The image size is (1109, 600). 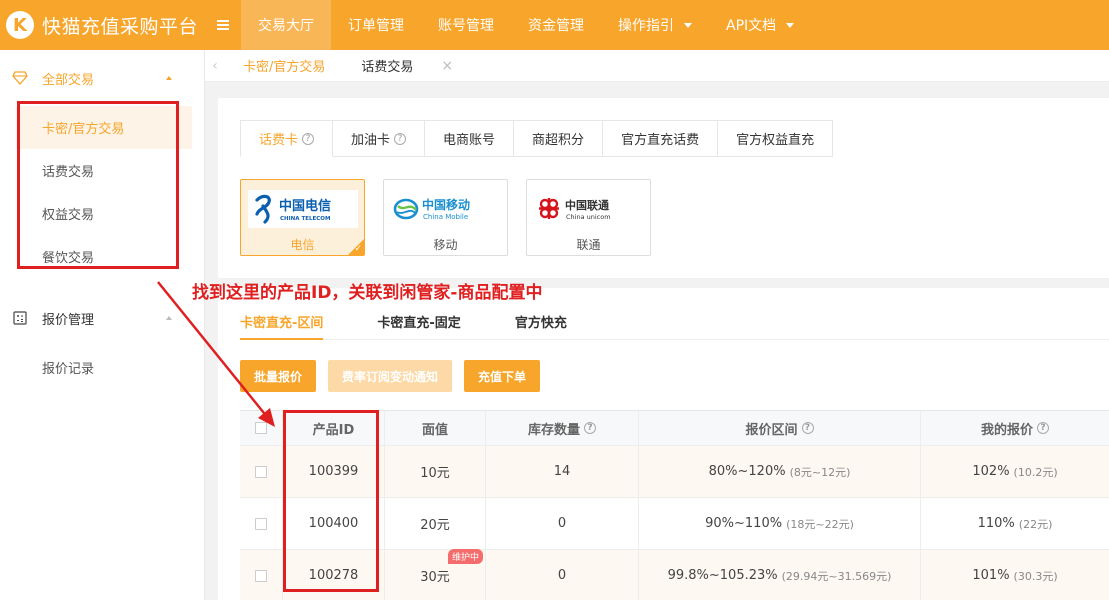 What do you see at coordinates (98, 185) in the screenshot?
I see `annotation-sidebar-box` at bounding box center [98, 185].